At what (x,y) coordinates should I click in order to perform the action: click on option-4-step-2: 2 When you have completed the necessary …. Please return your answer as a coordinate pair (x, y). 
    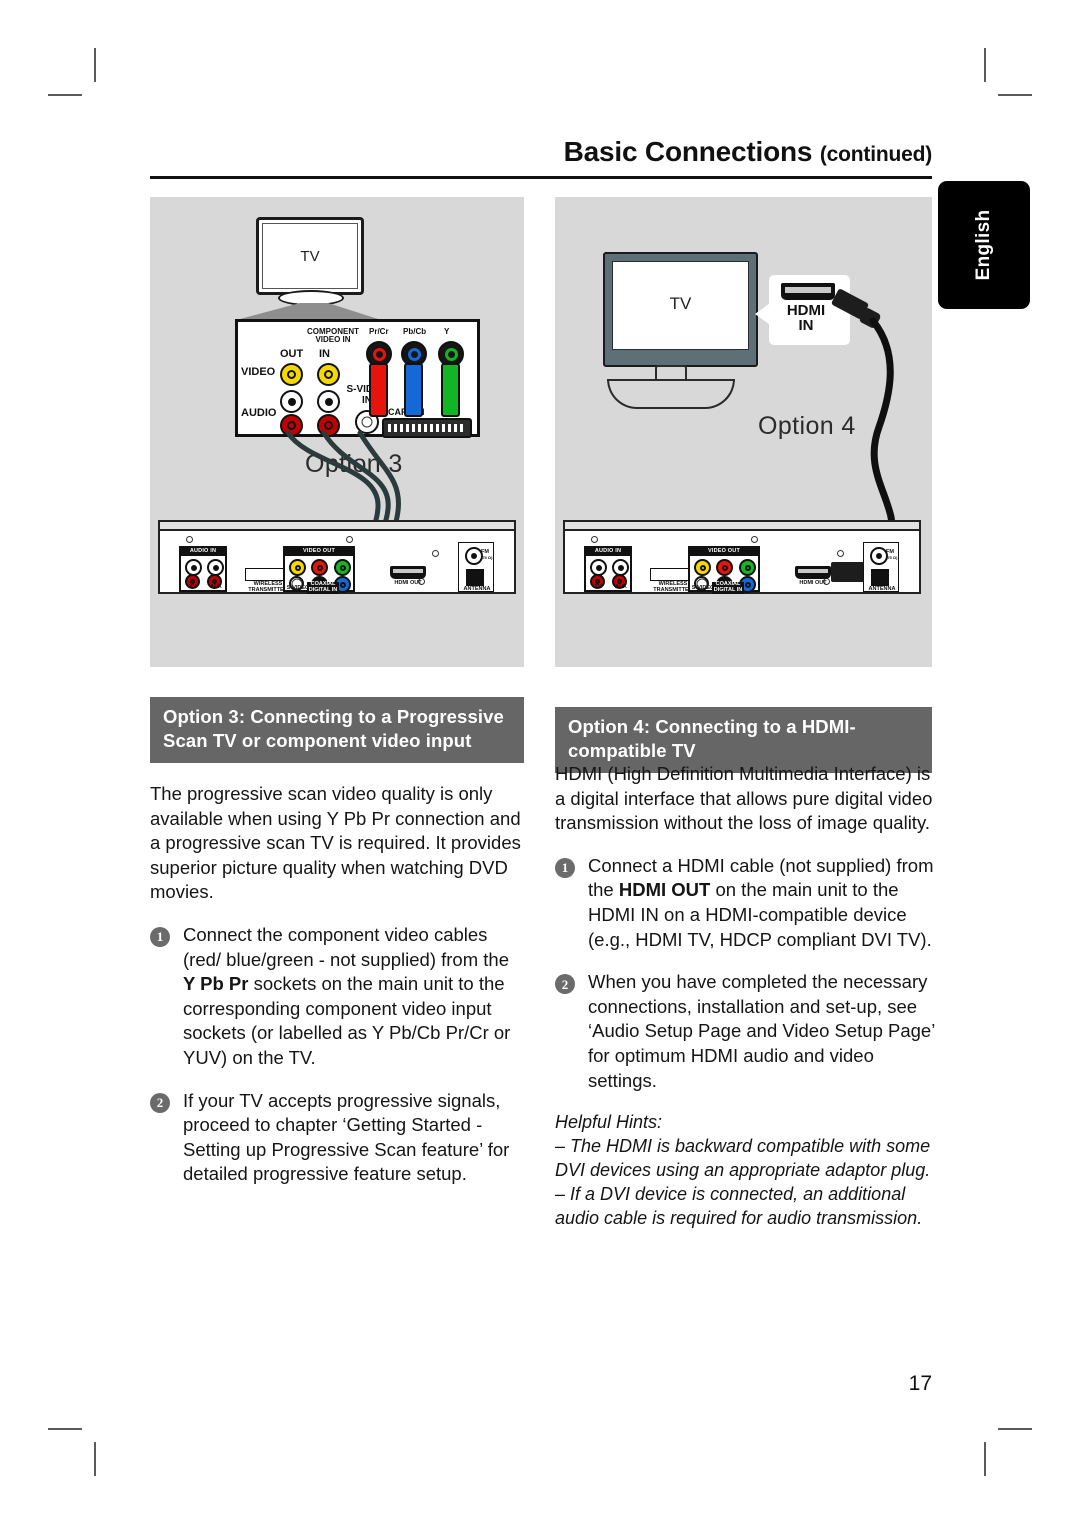
    Looking at the image, I should click on (747, 1031).